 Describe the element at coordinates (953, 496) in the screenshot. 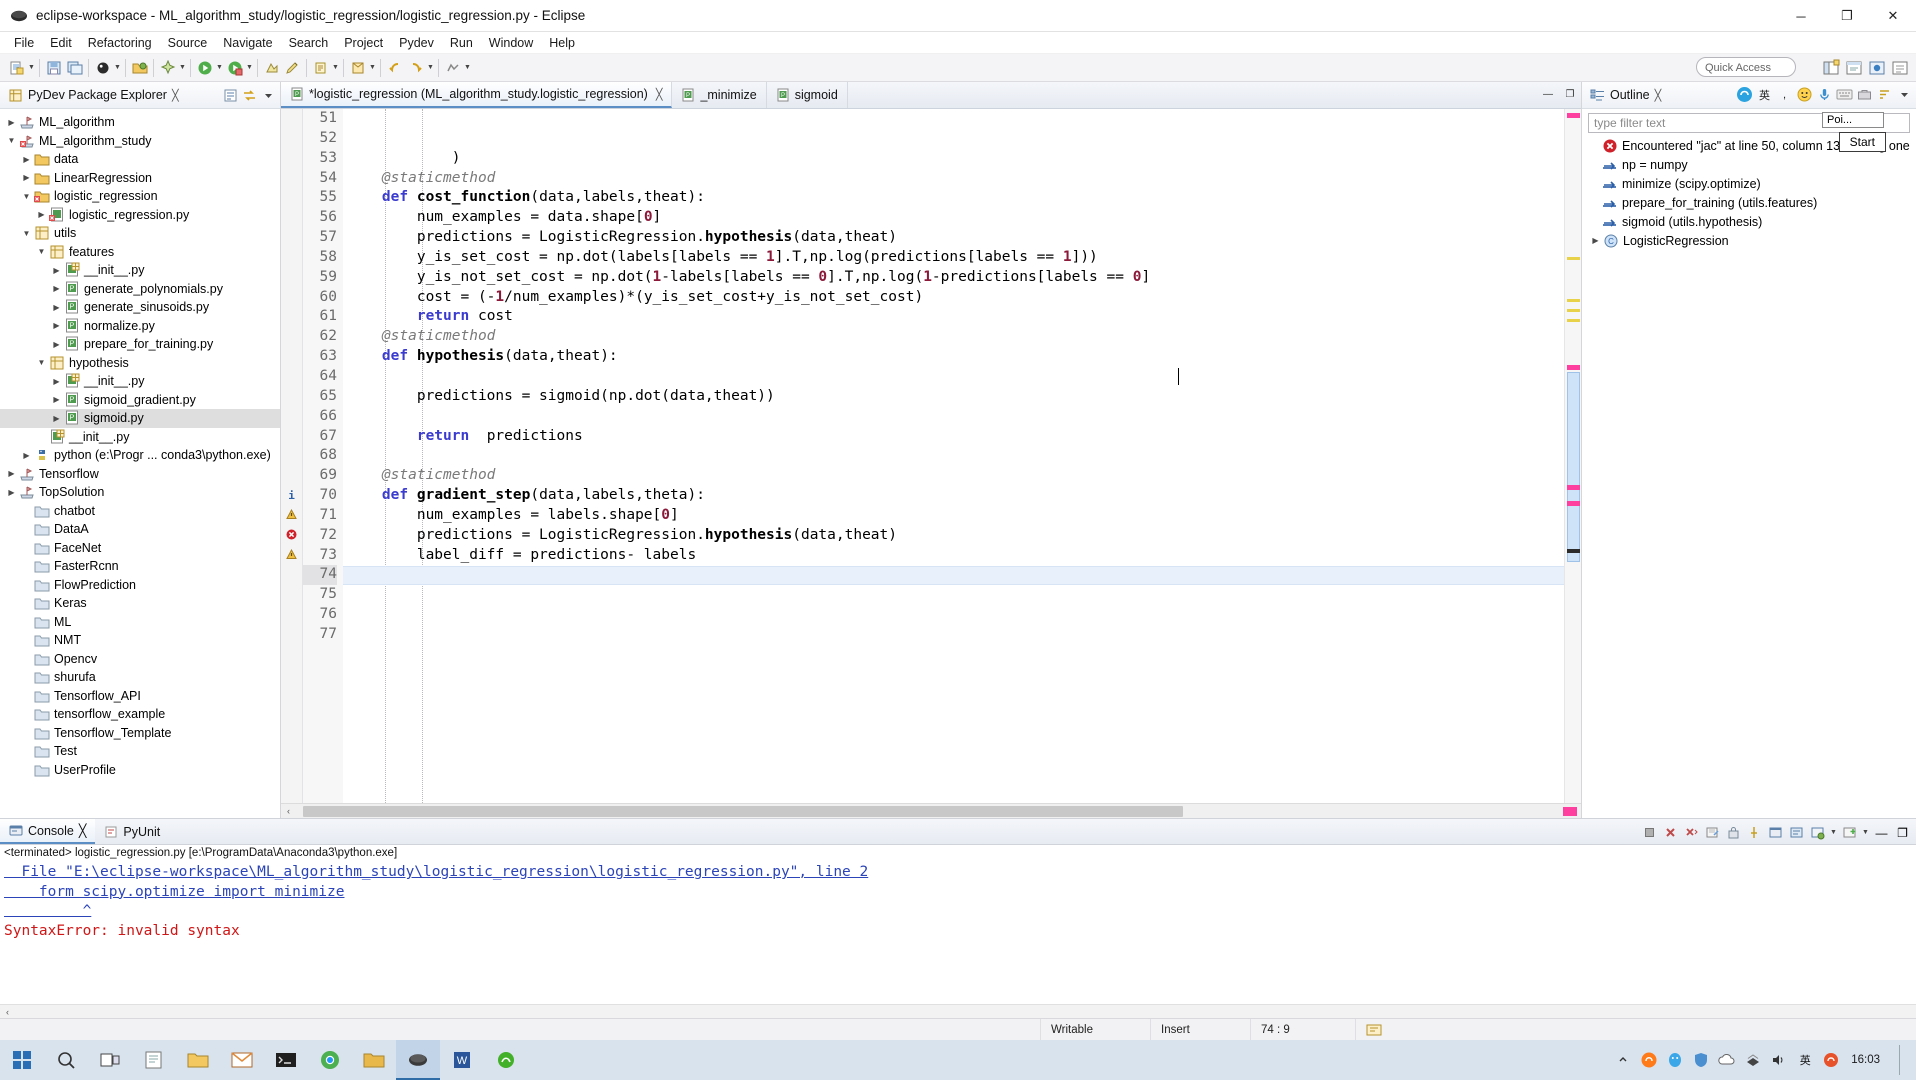

I see `code-line: def gradient_step(data,labels,theta):` at that location.